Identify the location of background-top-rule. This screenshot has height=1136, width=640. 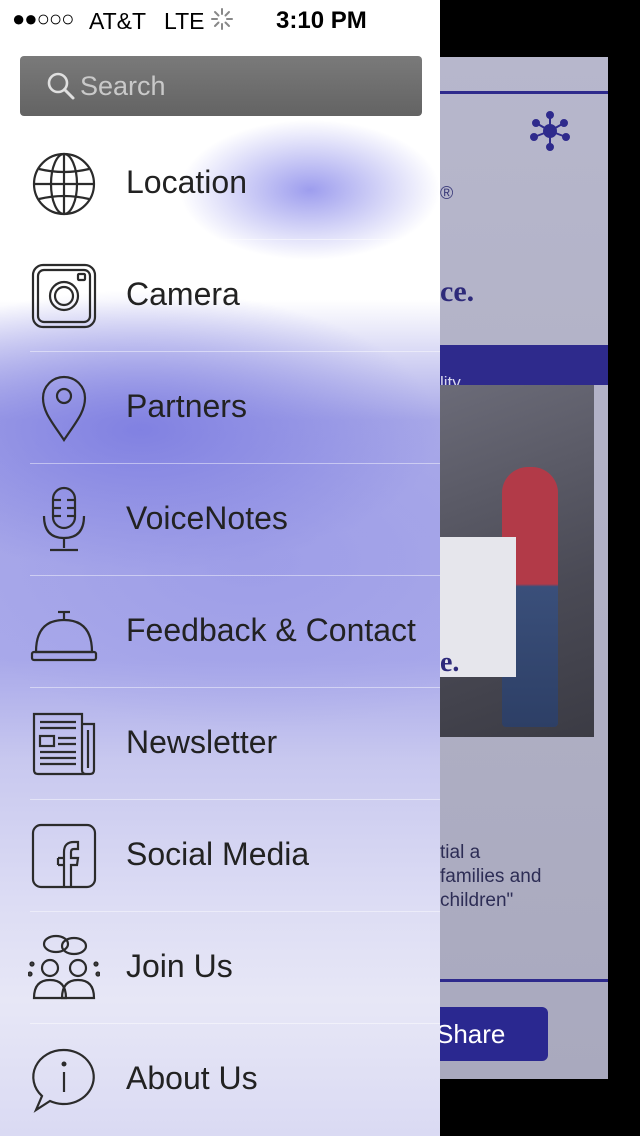
(524, 92).